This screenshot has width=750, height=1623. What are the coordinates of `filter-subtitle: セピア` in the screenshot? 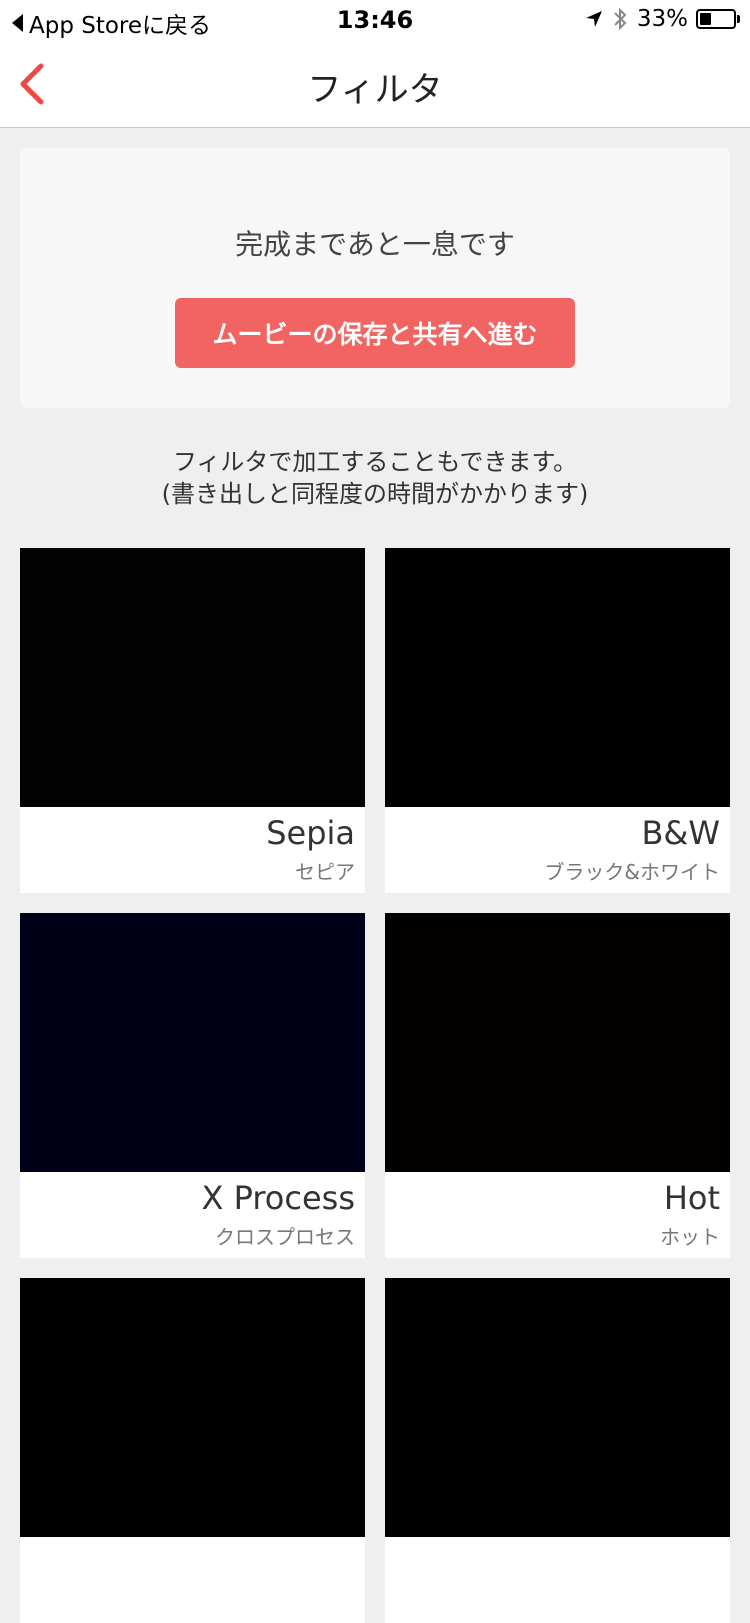 It's located at (325, 872).